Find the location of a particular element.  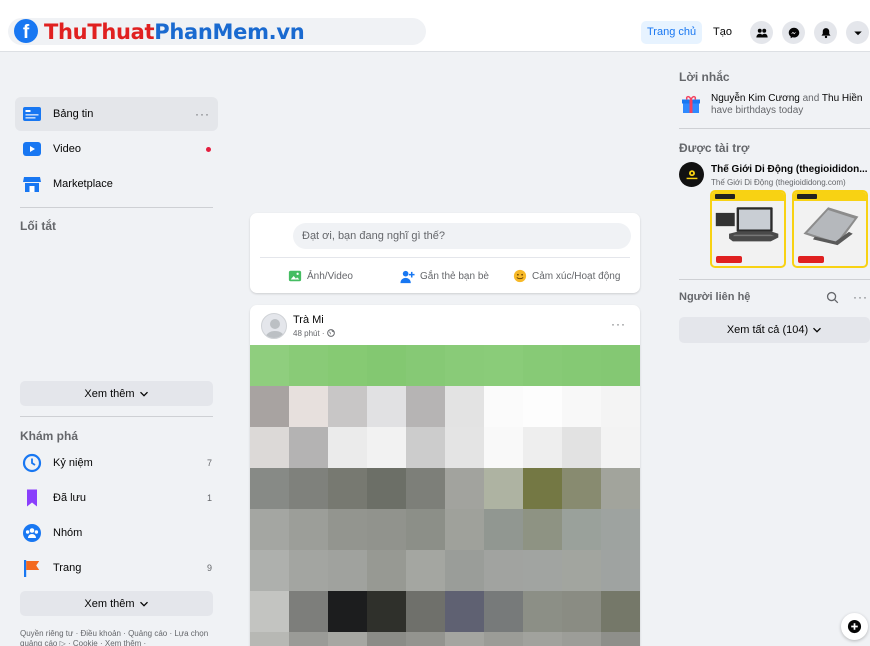

sidebar-item-news-feed: Bảng tin ··· is located at coordinates (116, 114).